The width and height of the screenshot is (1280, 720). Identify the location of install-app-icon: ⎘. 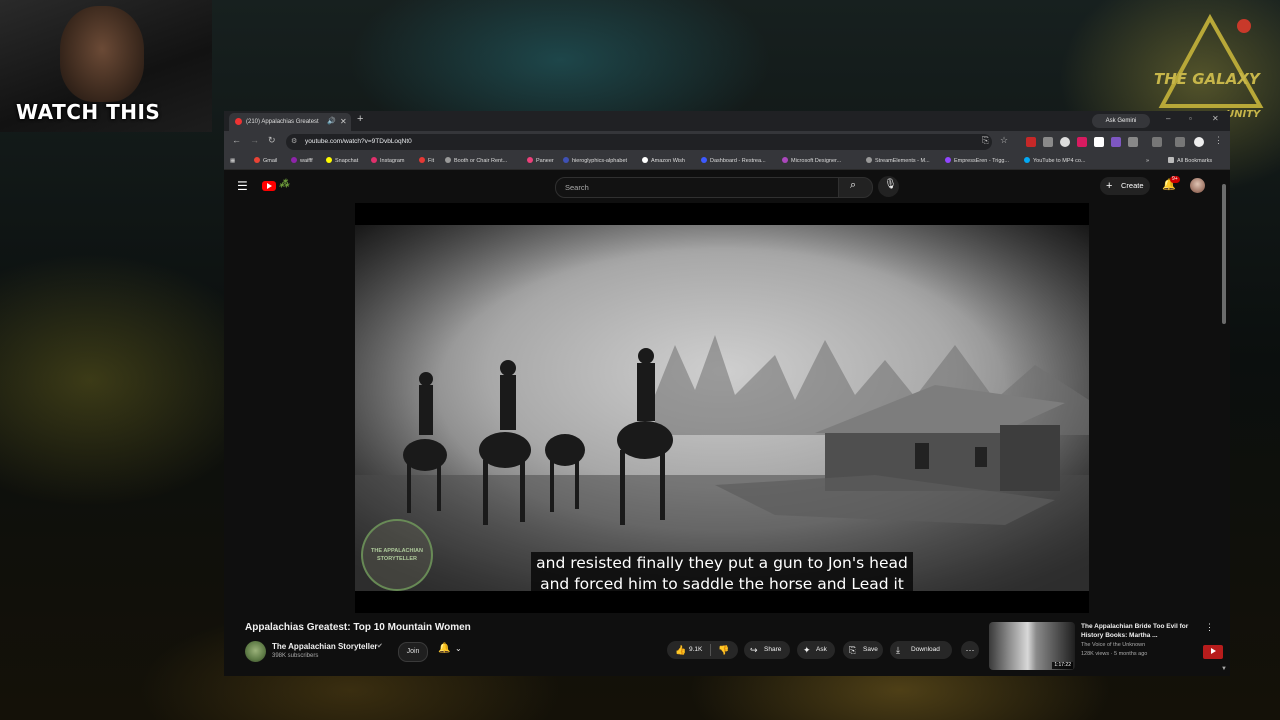
(985, 140).